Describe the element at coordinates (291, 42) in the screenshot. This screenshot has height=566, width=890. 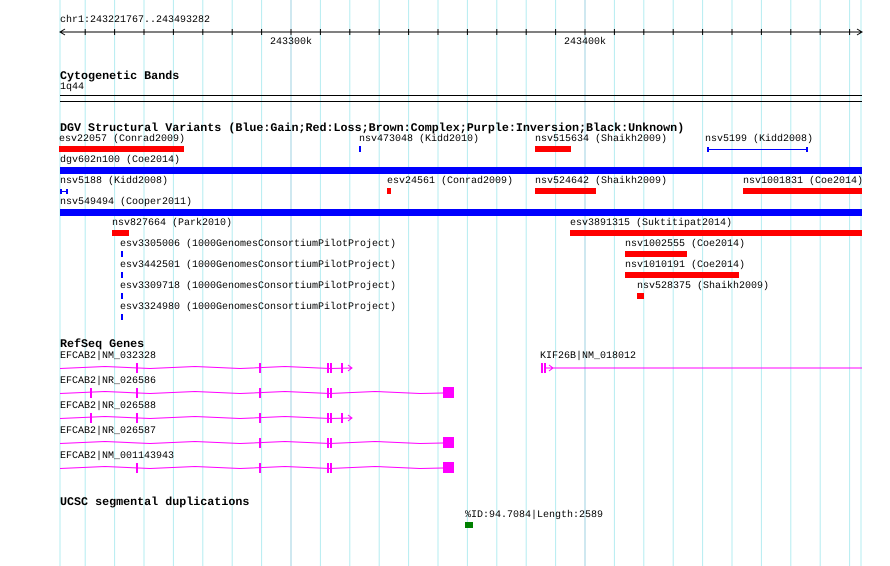
I see `ruler-tick-label: 243300k` at that location.